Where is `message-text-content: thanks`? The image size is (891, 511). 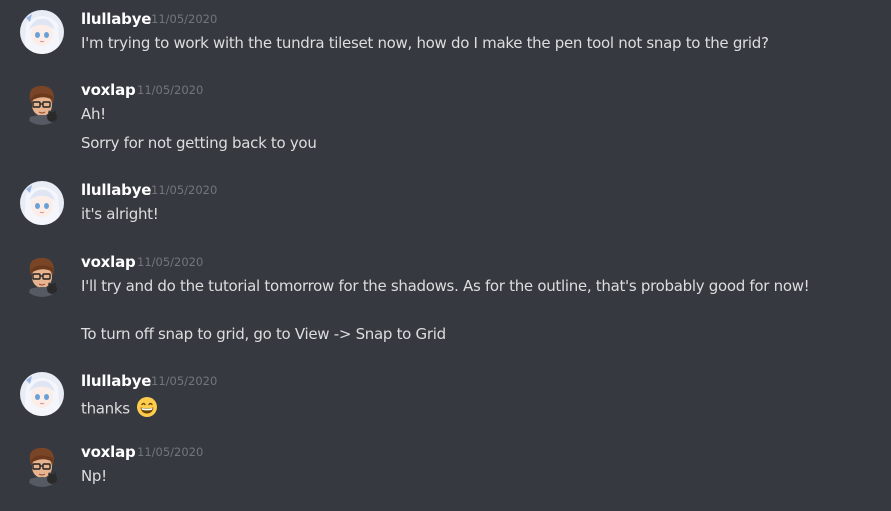
message-text-content: thanks is located at coordinates (105, 408).